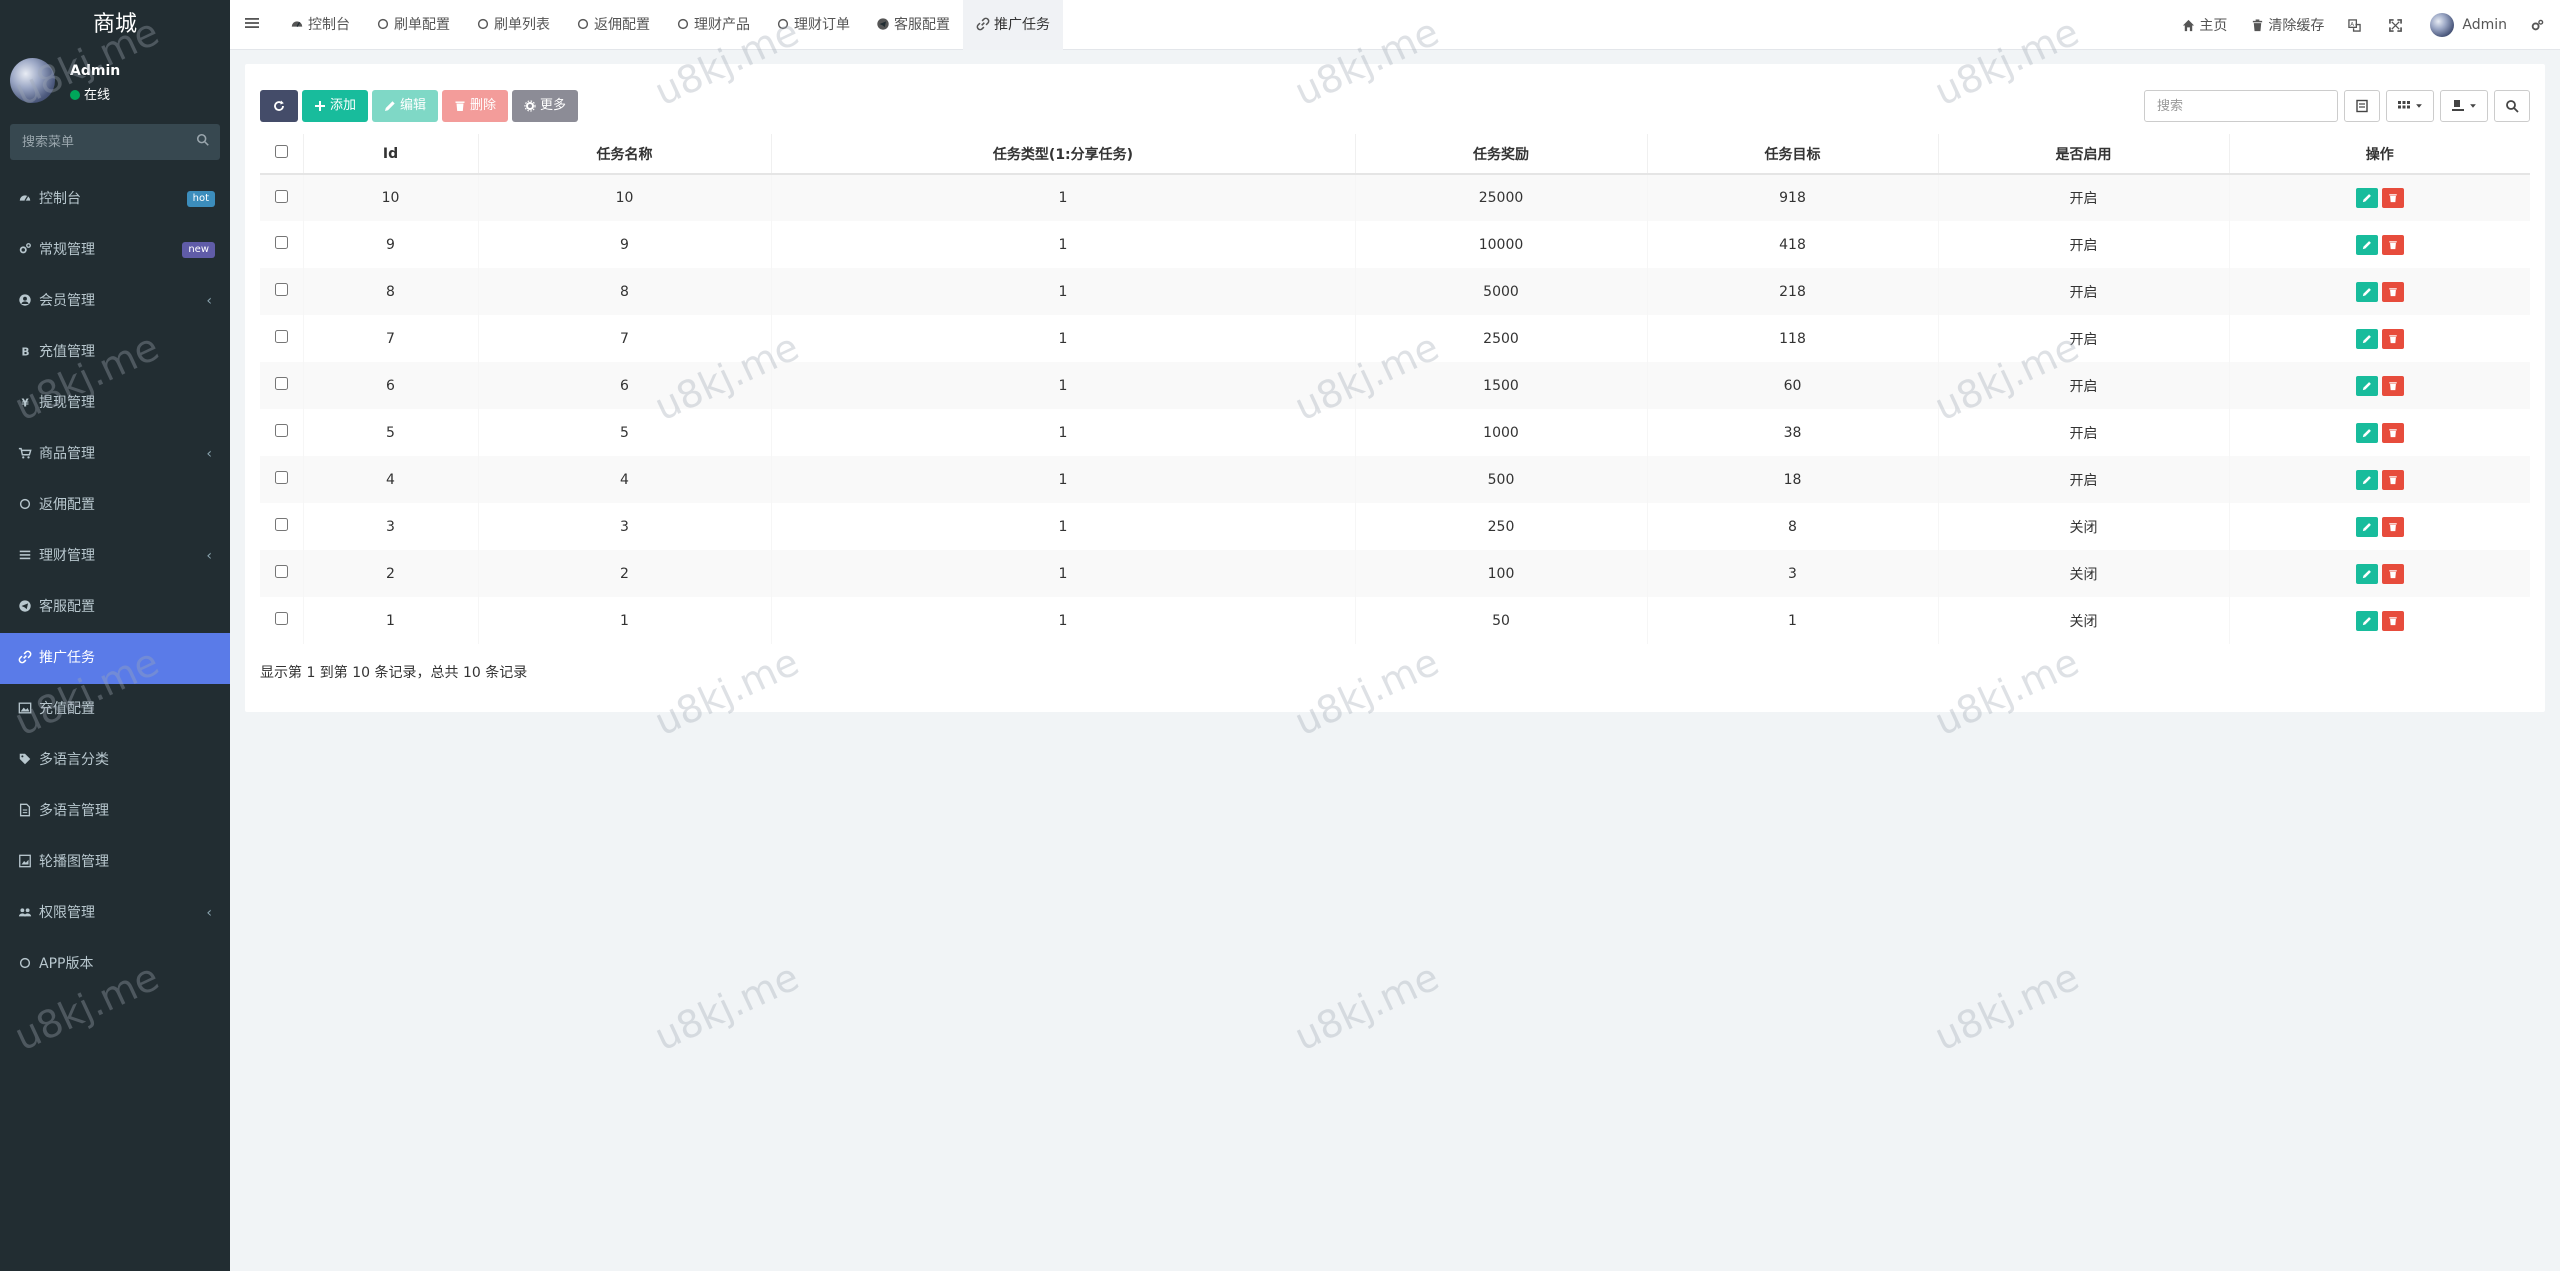  Describe the element at coordinates (2356, 25) in the screenshot. I see `translate-button: A` at that location.